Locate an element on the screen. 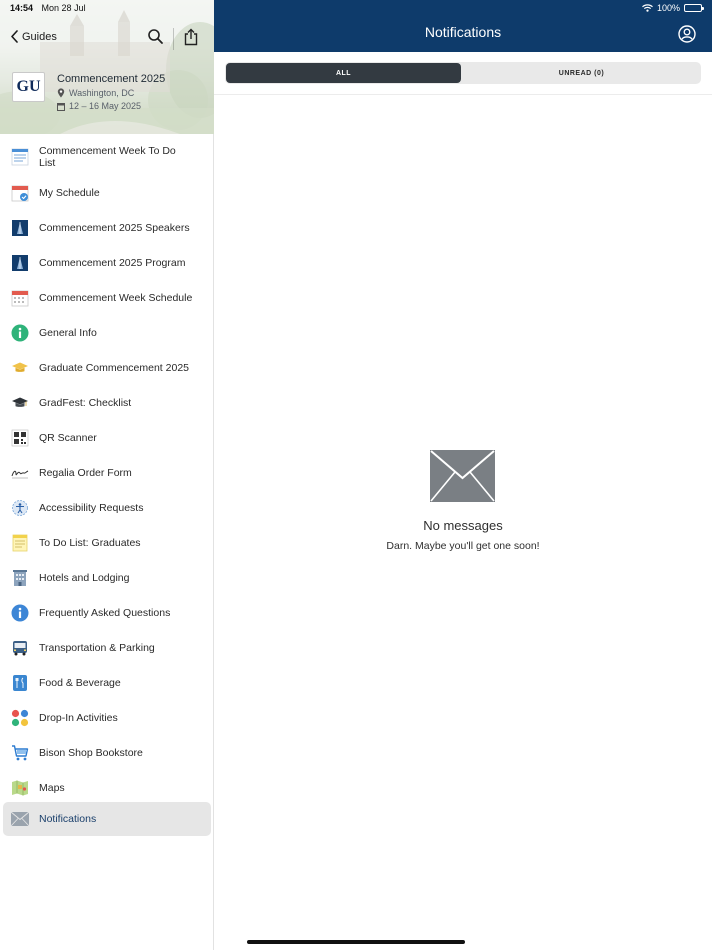 The width and height of the screenshot is (712, 950). profile-icon is located at coordinates (687, 34).